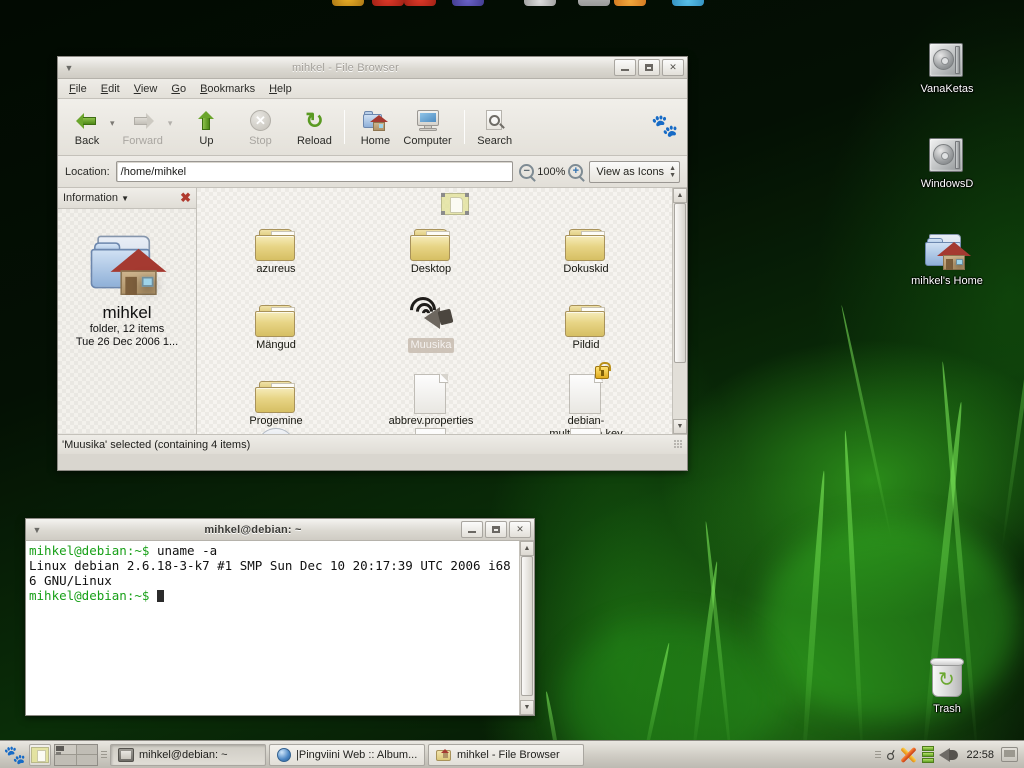 The width and height of the screenshot is (1024, 768). I want to click on desktop-icon-trash: ↻ Trash, so click(947, 682).